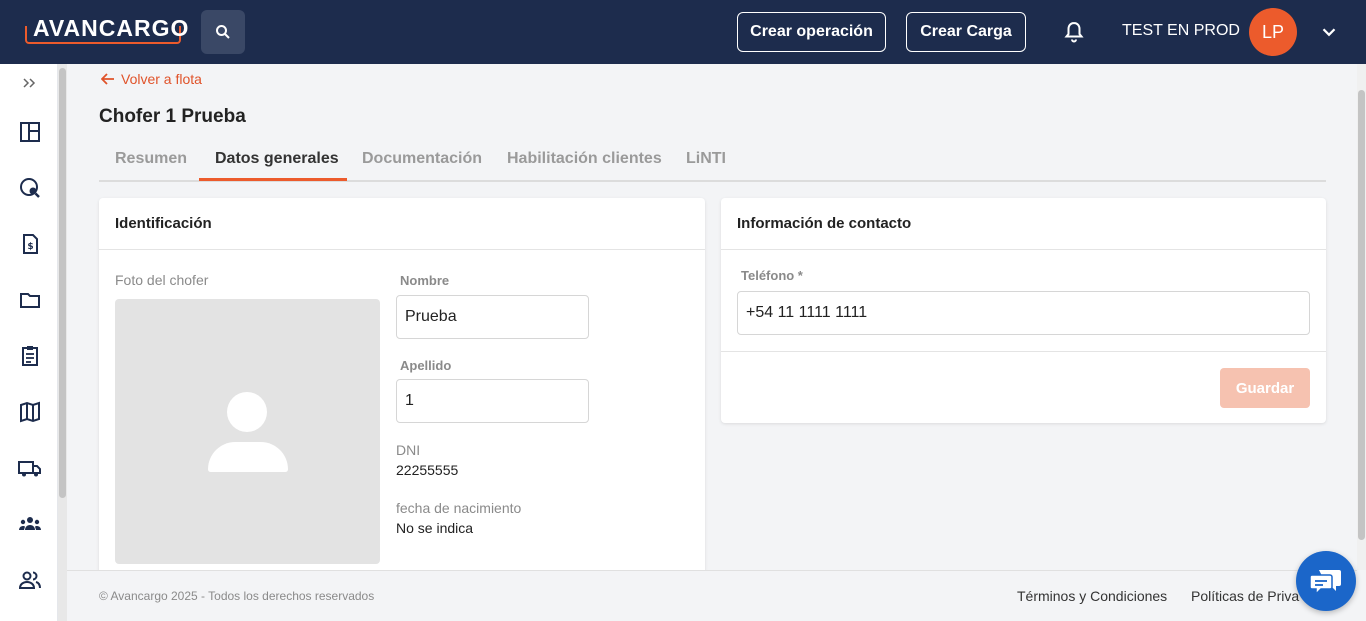 The image size is (1366, 621). What do you see at coordinates (151, 159) in the screenshot?
I see `tab-resumen: Resumen` at bounding box center [151, 159].